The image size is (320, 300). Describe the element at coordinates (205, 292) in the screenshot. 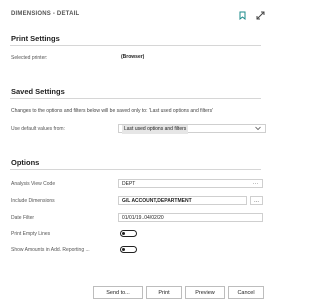

I see `preview-button: Preview` at that location.